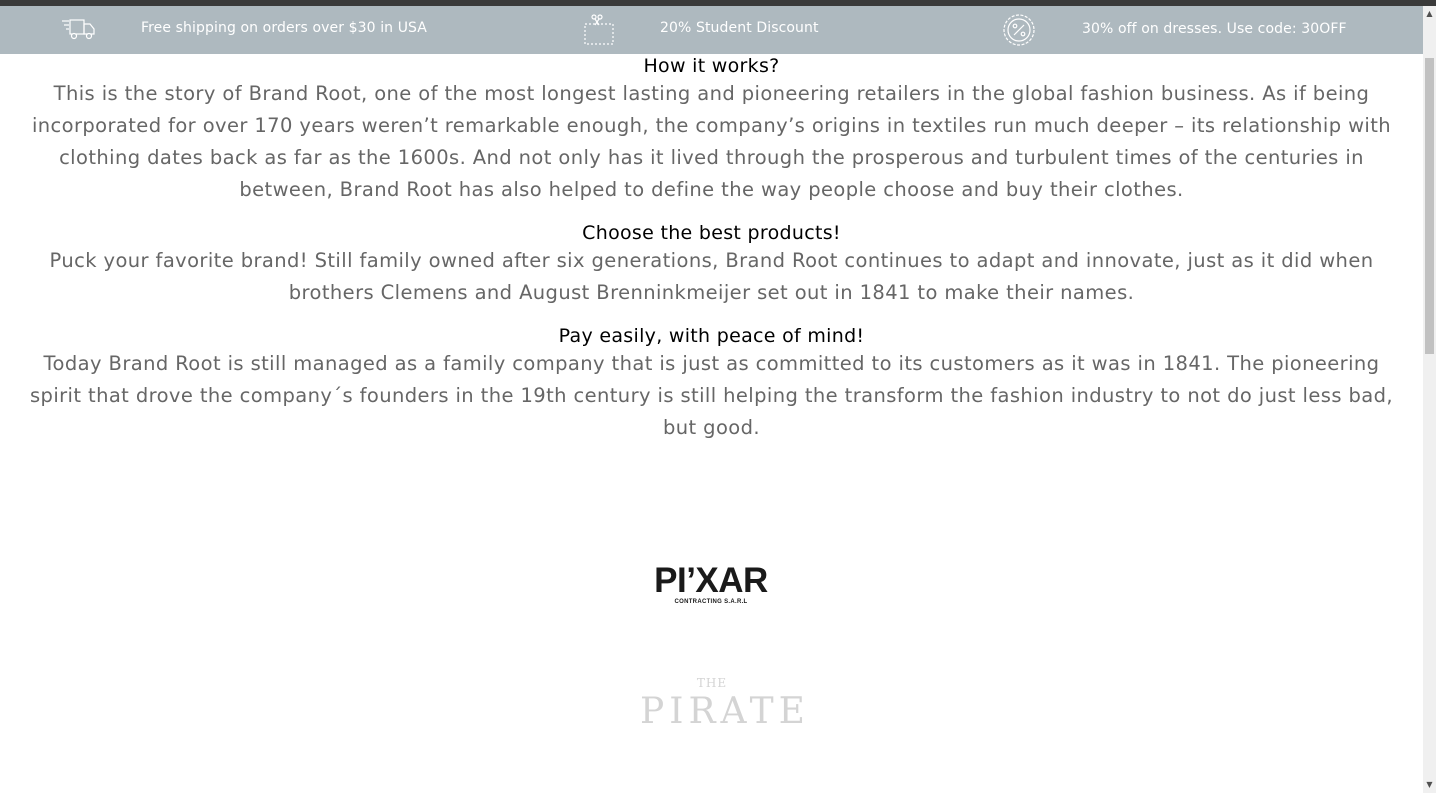 This screenshot has height=793, width=1436. Describe the element at coordinates (711, 336) in the screenshot. I see `section-title: Pay easily, with peace of mind!` at that location.